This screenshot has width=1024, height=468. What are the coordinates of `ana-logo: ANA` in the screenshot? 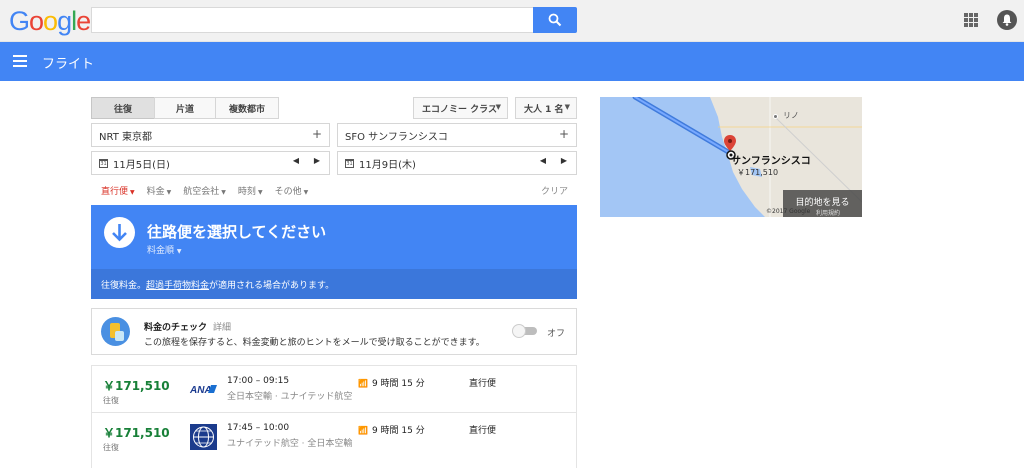 It's located at (203, 390).